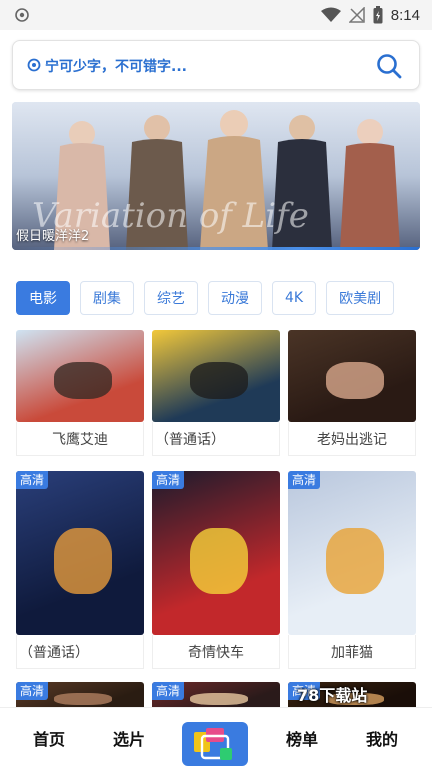 The image size is (432, 768). I want to click on nav-home: 首页, so click(49, 738).